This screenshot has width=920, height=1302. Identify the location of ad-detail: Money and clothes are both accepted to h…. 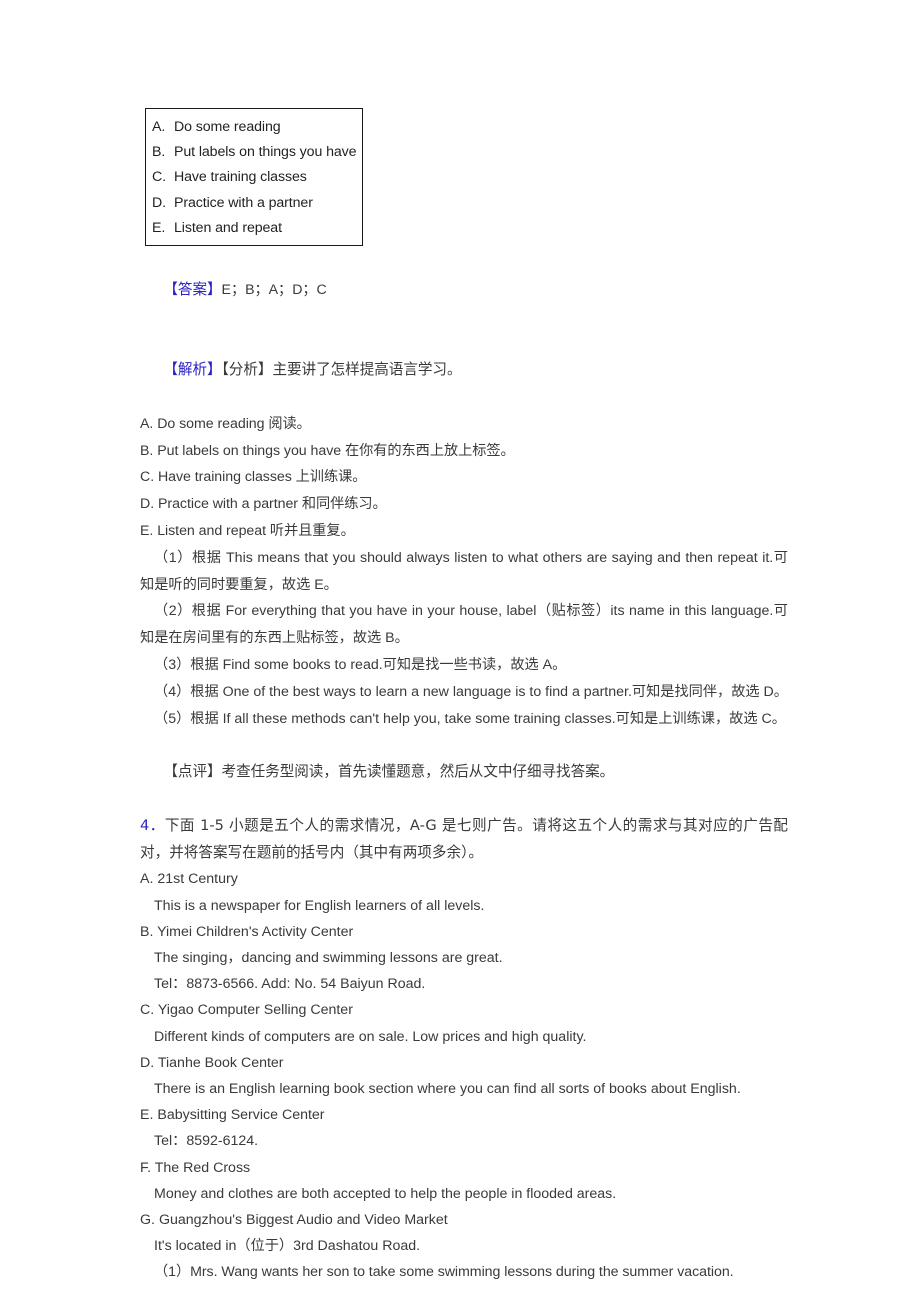
(385, 1193).